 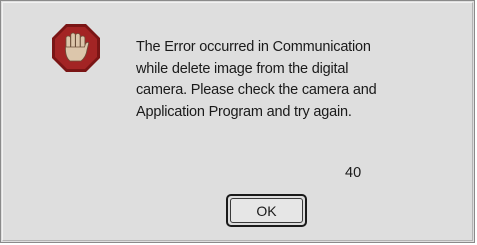 I want to click on ok-button-label: OK, so click(x=266, y=210).